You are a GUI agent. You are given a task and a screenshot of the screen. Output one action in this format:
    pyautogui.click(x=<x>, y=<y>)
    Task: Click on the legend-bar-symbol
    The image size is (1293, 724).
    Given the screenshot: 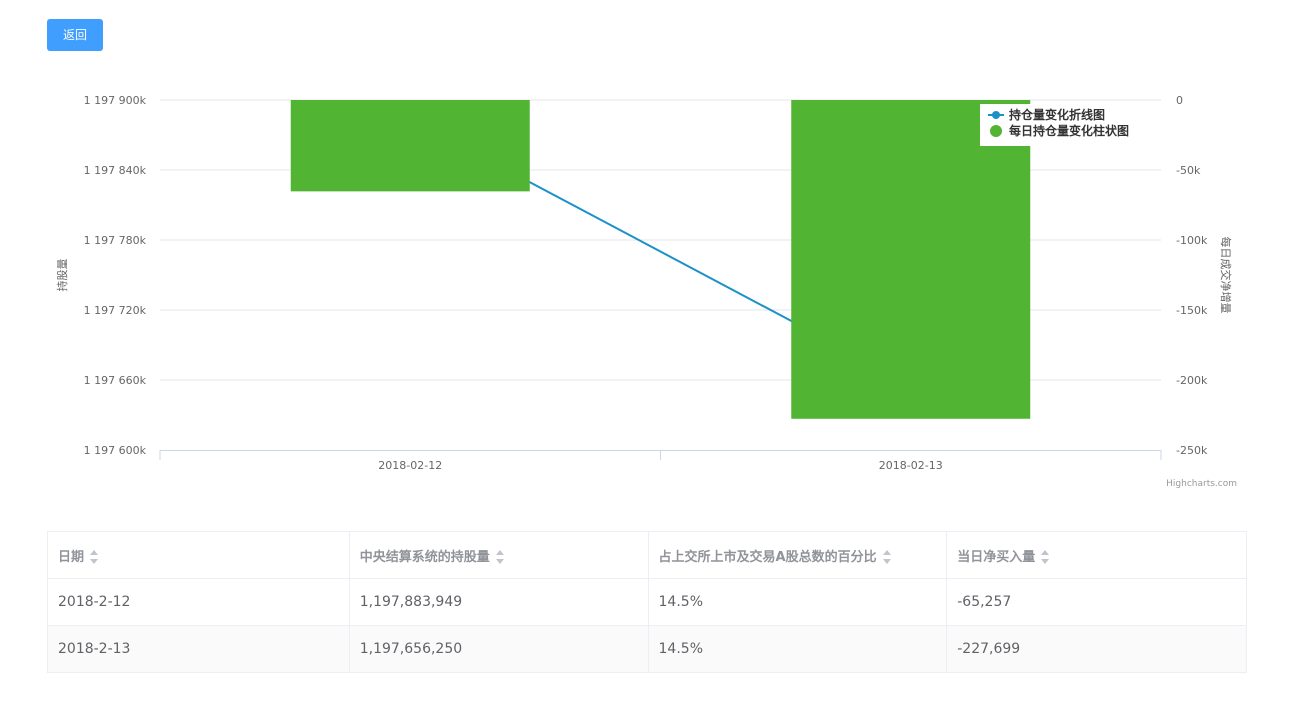 What is the action you would take?
    pyautogui.click(x=996, y=131)
    